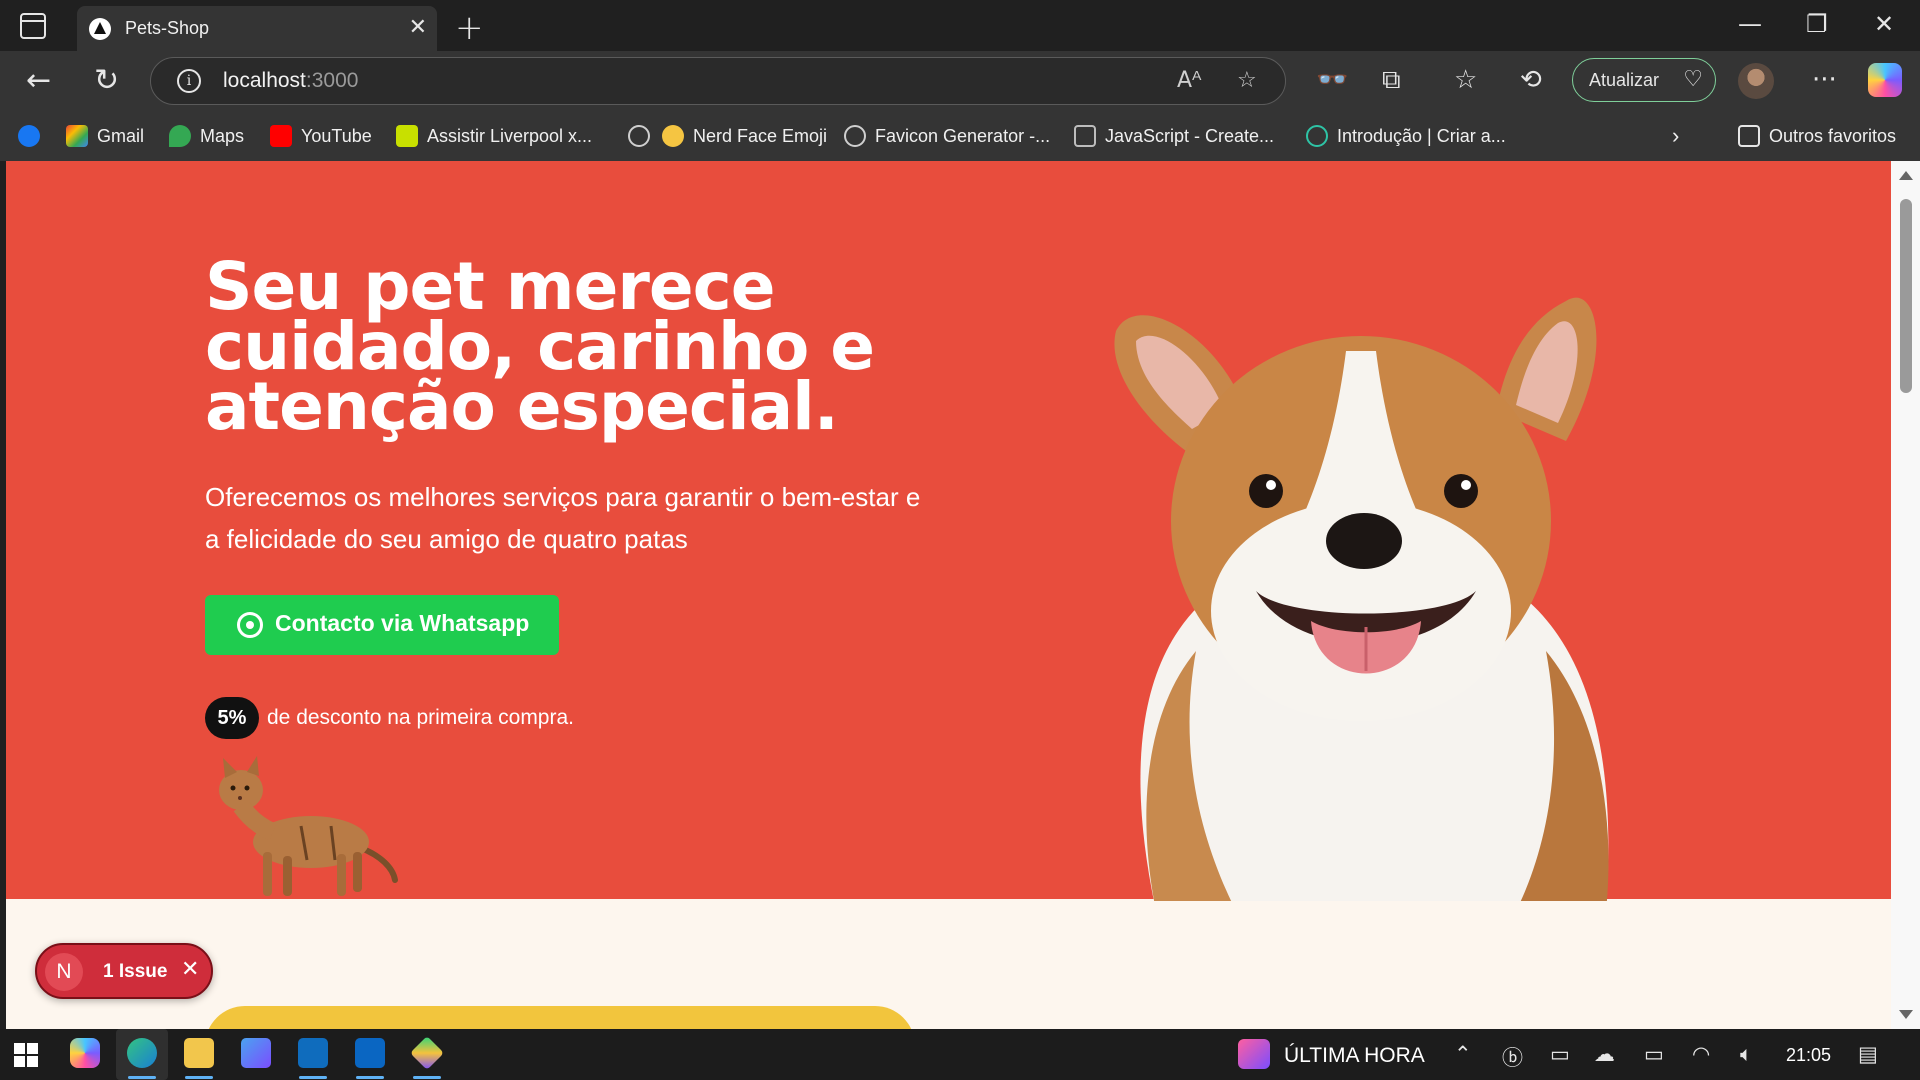 This screenshot has width=1920, height=1080. Describe the element at coordinates (1868, 1054) in the screenshot. I see `notifications-icon: ▤` at that location.